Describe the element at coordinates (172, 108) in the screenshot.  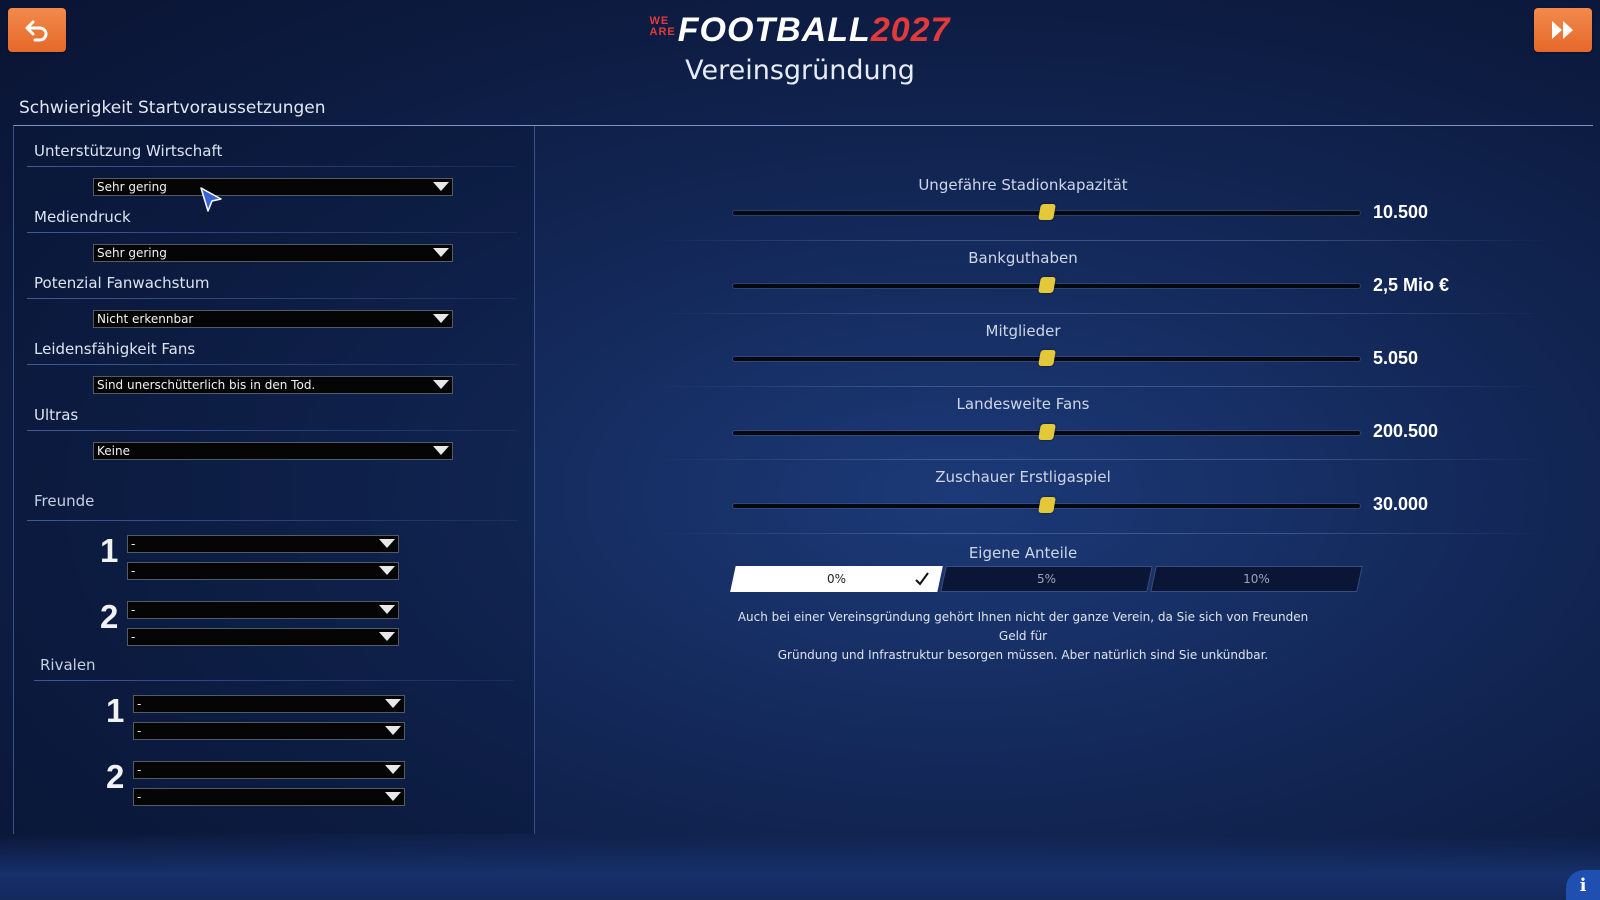
I see `section-title: Schwierigkeit Startvoraussetzungen` at that location.